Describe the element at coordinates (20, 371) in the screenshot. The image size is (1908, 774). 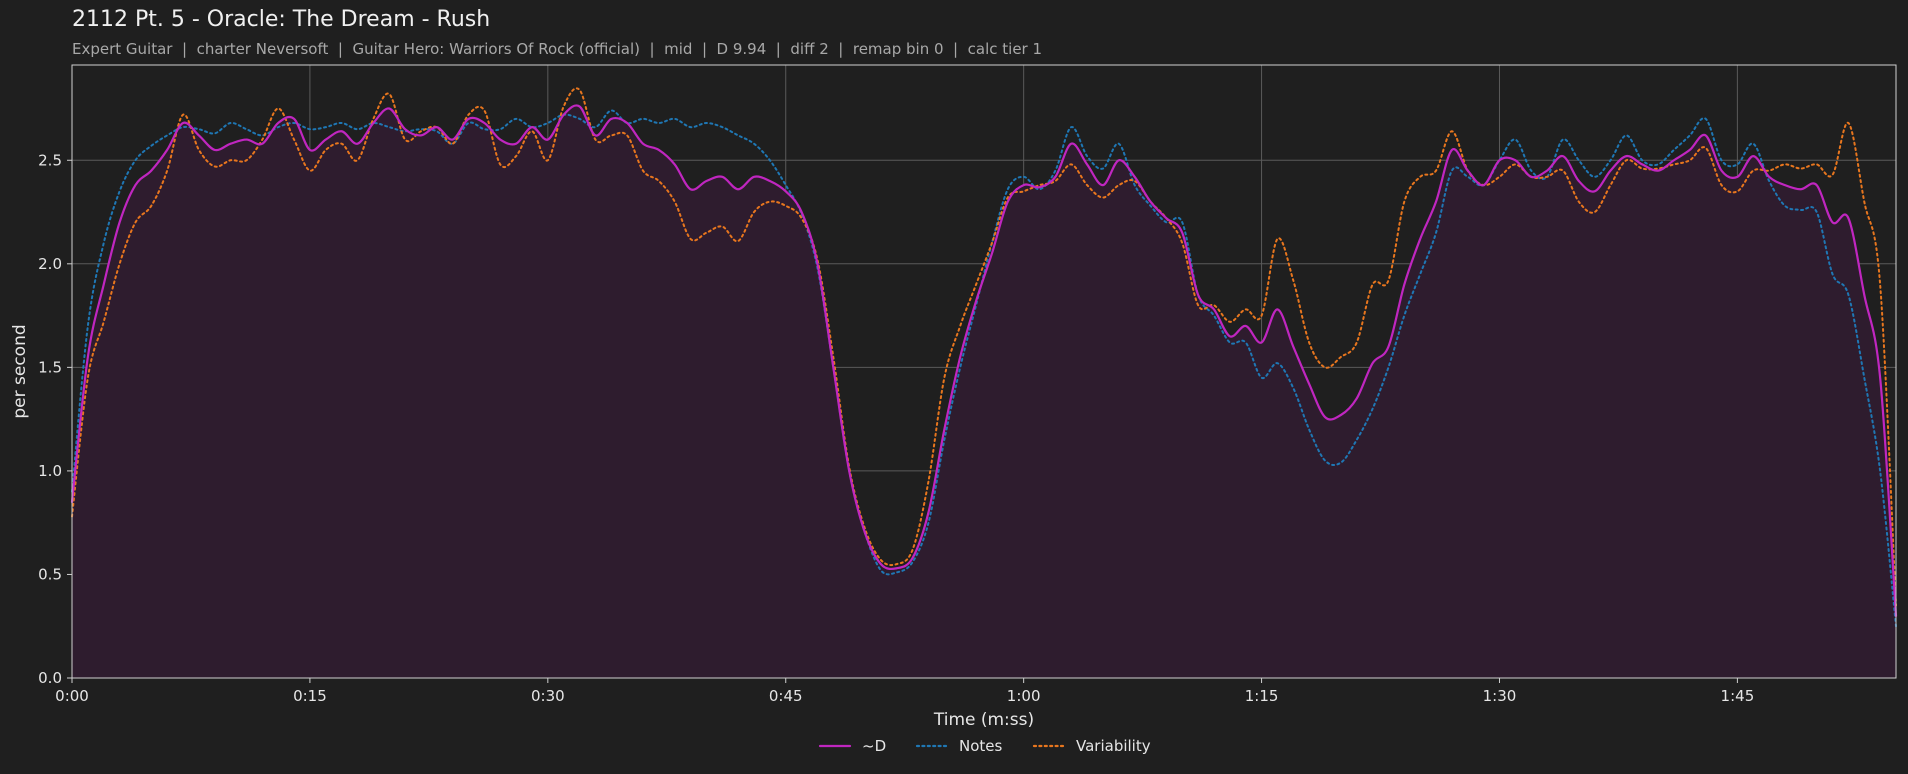
I see `y-axis-label: per second` at that location.